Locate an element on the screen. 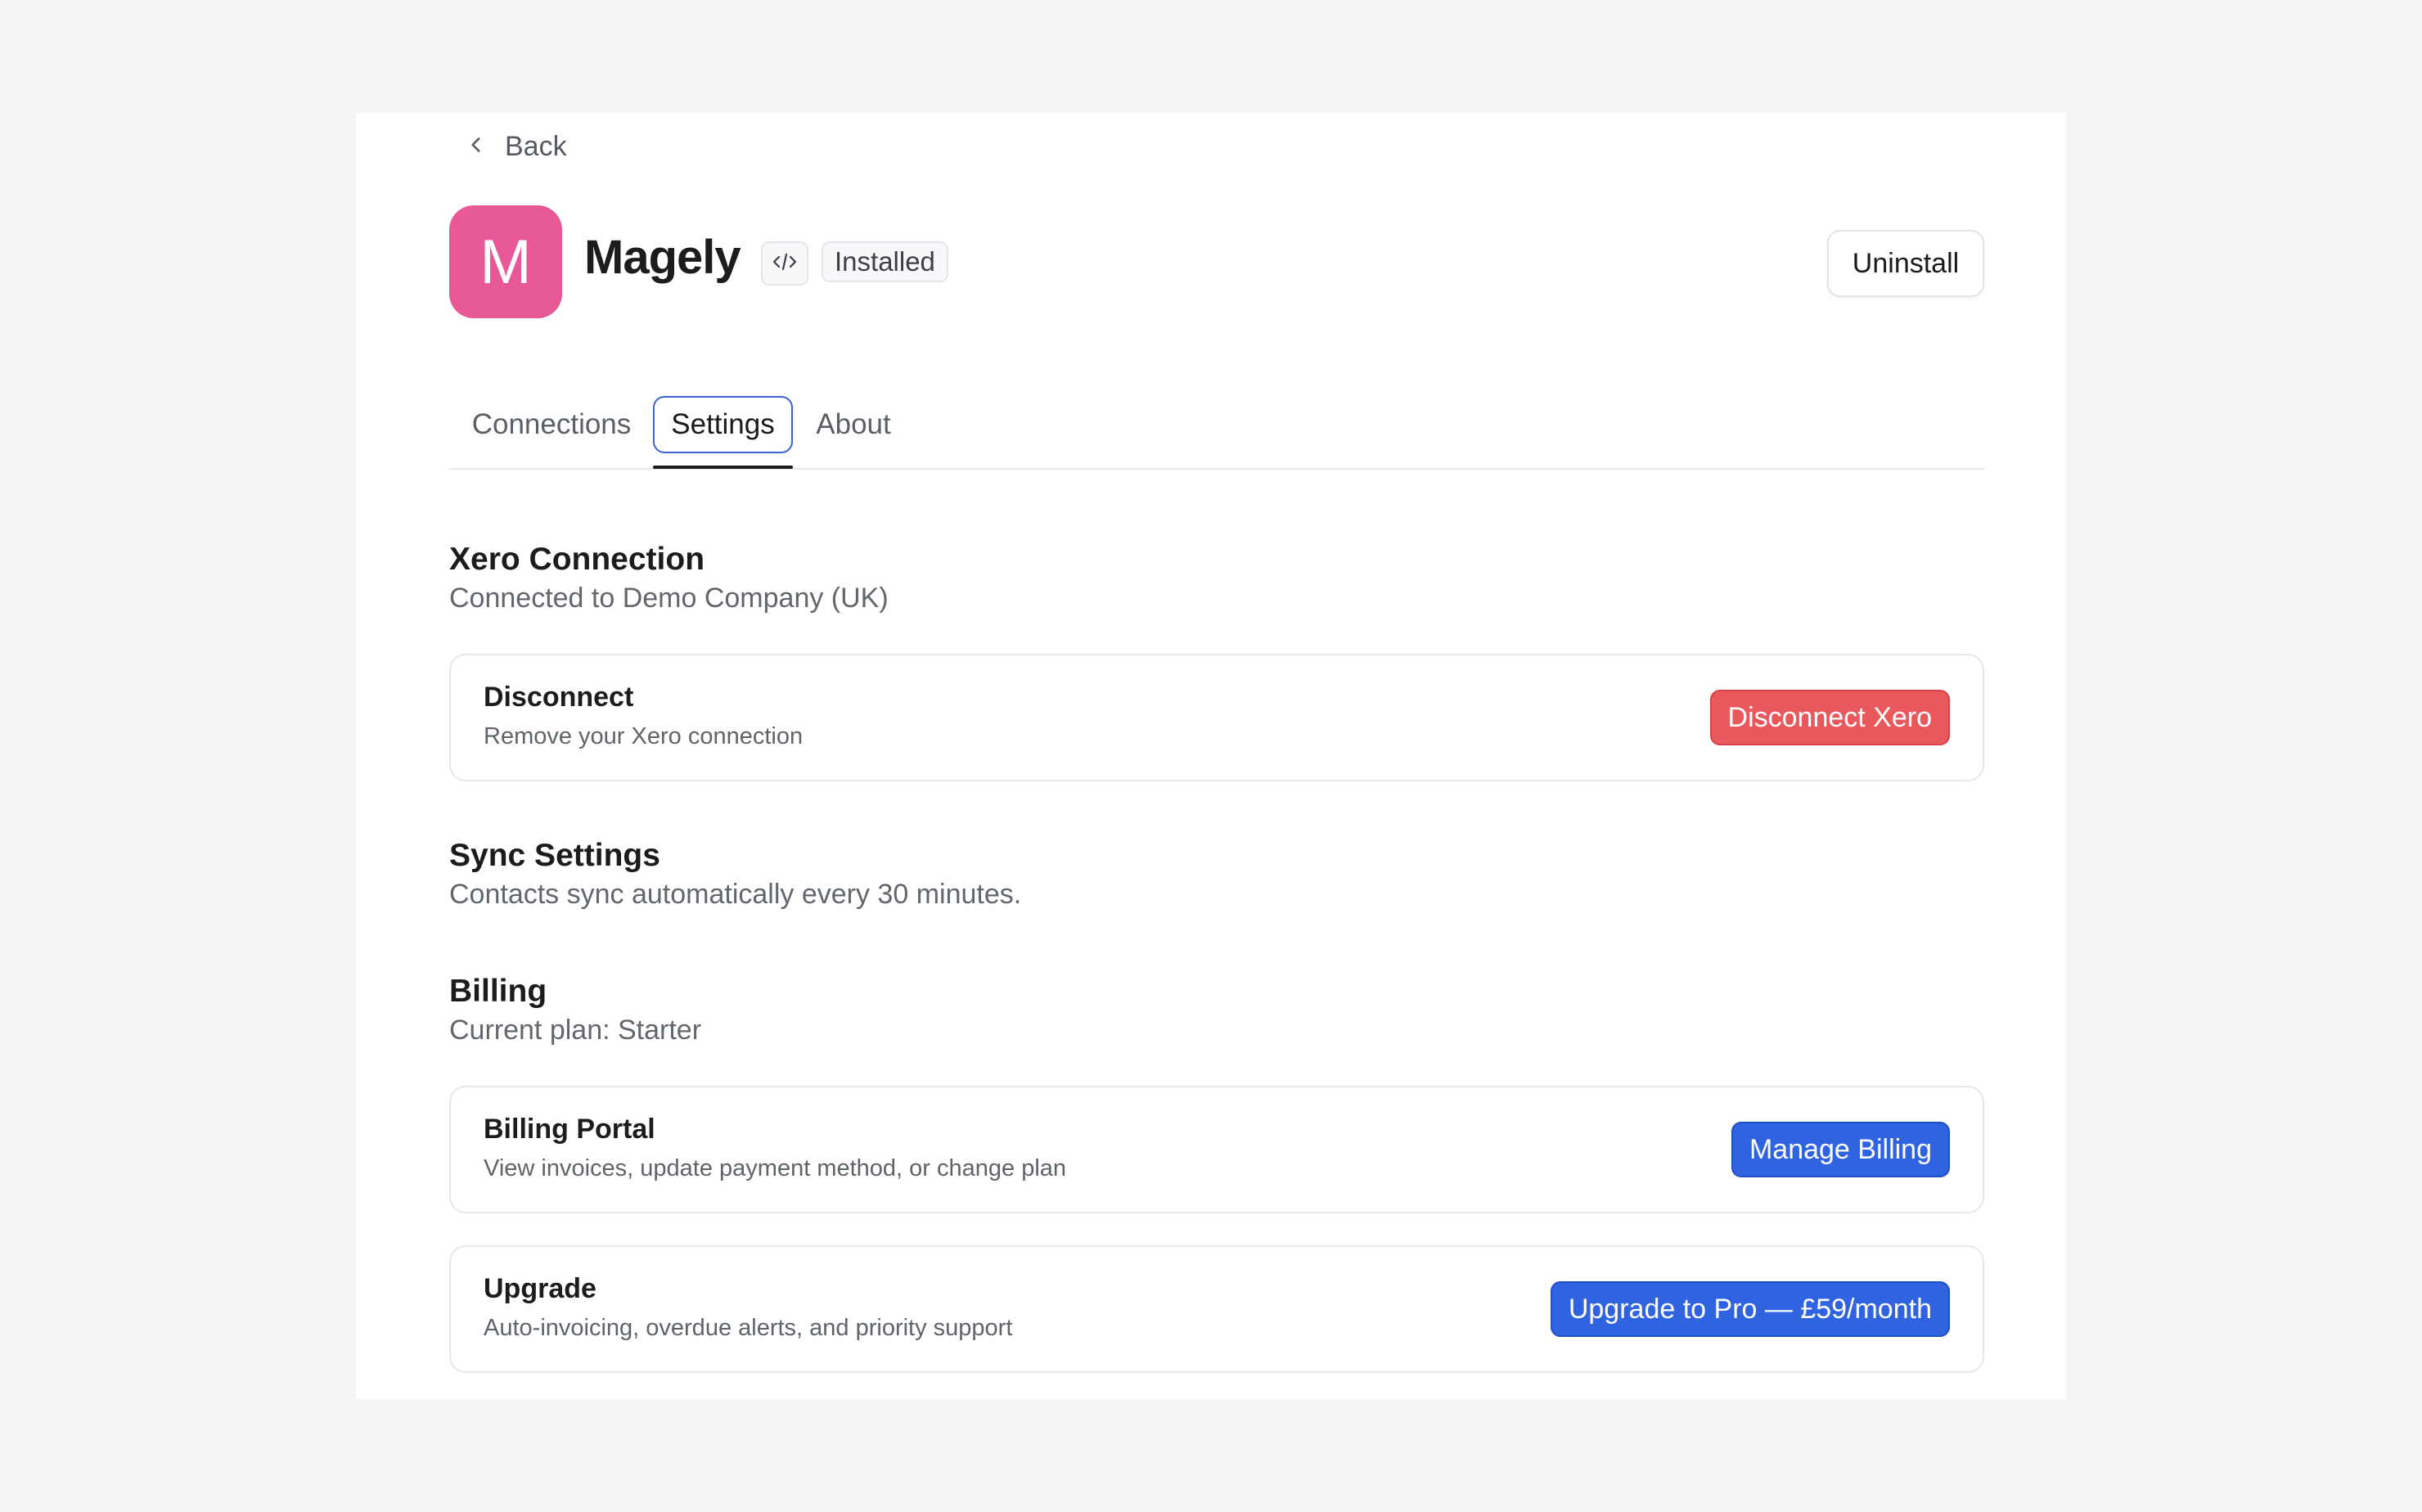 The height and width of the screenshot is (1512, 2422). app-logo-letter: M is located at coordinates (505, 262).